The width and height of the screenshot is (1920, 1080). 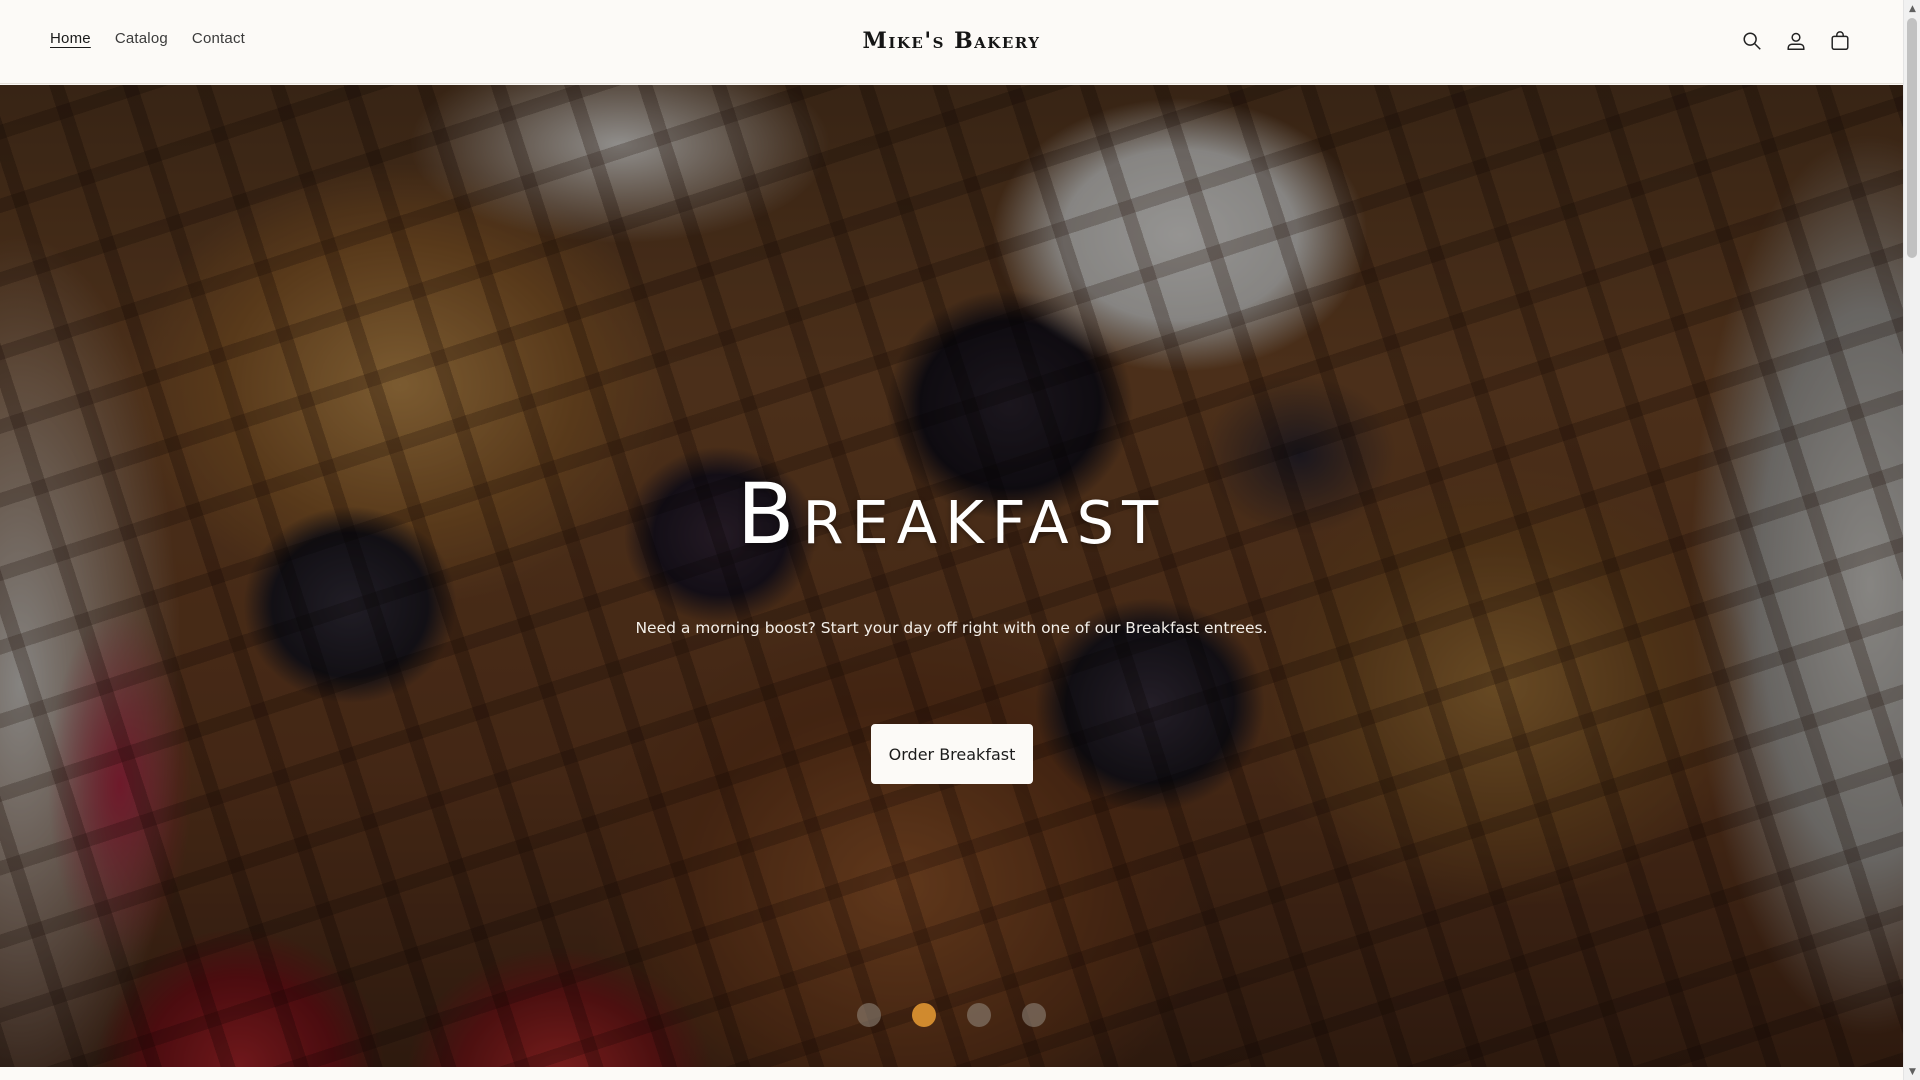 What do you see at coordinates (951, 514) in the screenshot?
I see `hero-title: Breakfast` at bounding box center [951, 514].